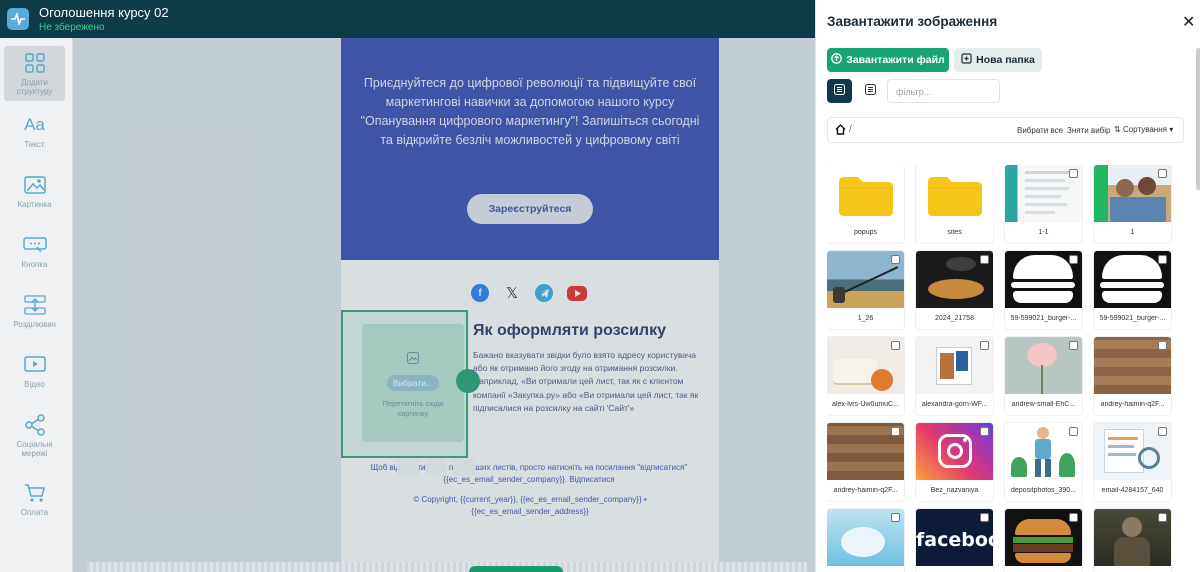 Image resolution: width=1200 pixels, height=572 pixels. Describe the element at coordinates (34, 375) in the screenshot. I see `sidebar-item-video: Відео` at that location.